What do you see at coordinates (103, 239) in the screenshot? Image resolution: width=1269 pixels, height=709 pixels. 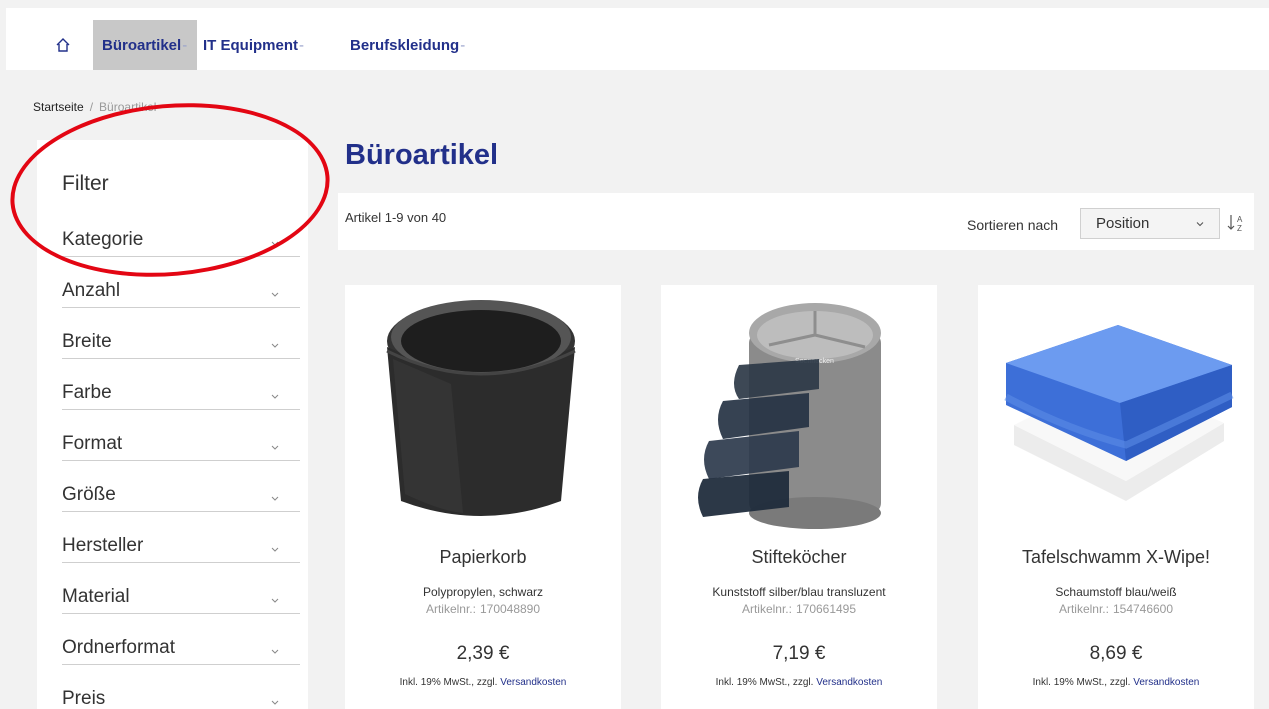 I see `filter-item-label: Kategorie` at bounding box center [103, 239].